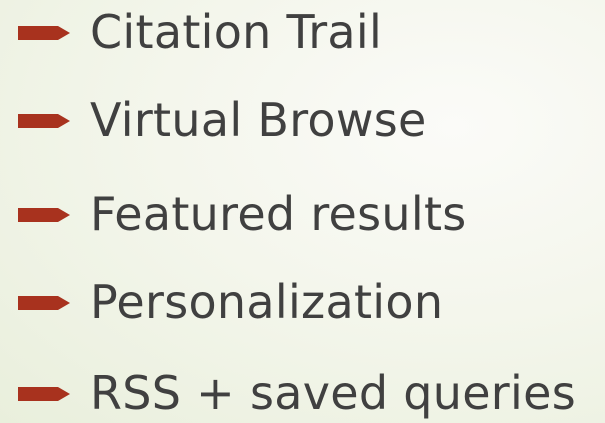 This screenshot has height=423, width=605. Describe the element at coordinates (236, 32) in the screenshot. I see `bullet-text: Citation Trail` at that location.